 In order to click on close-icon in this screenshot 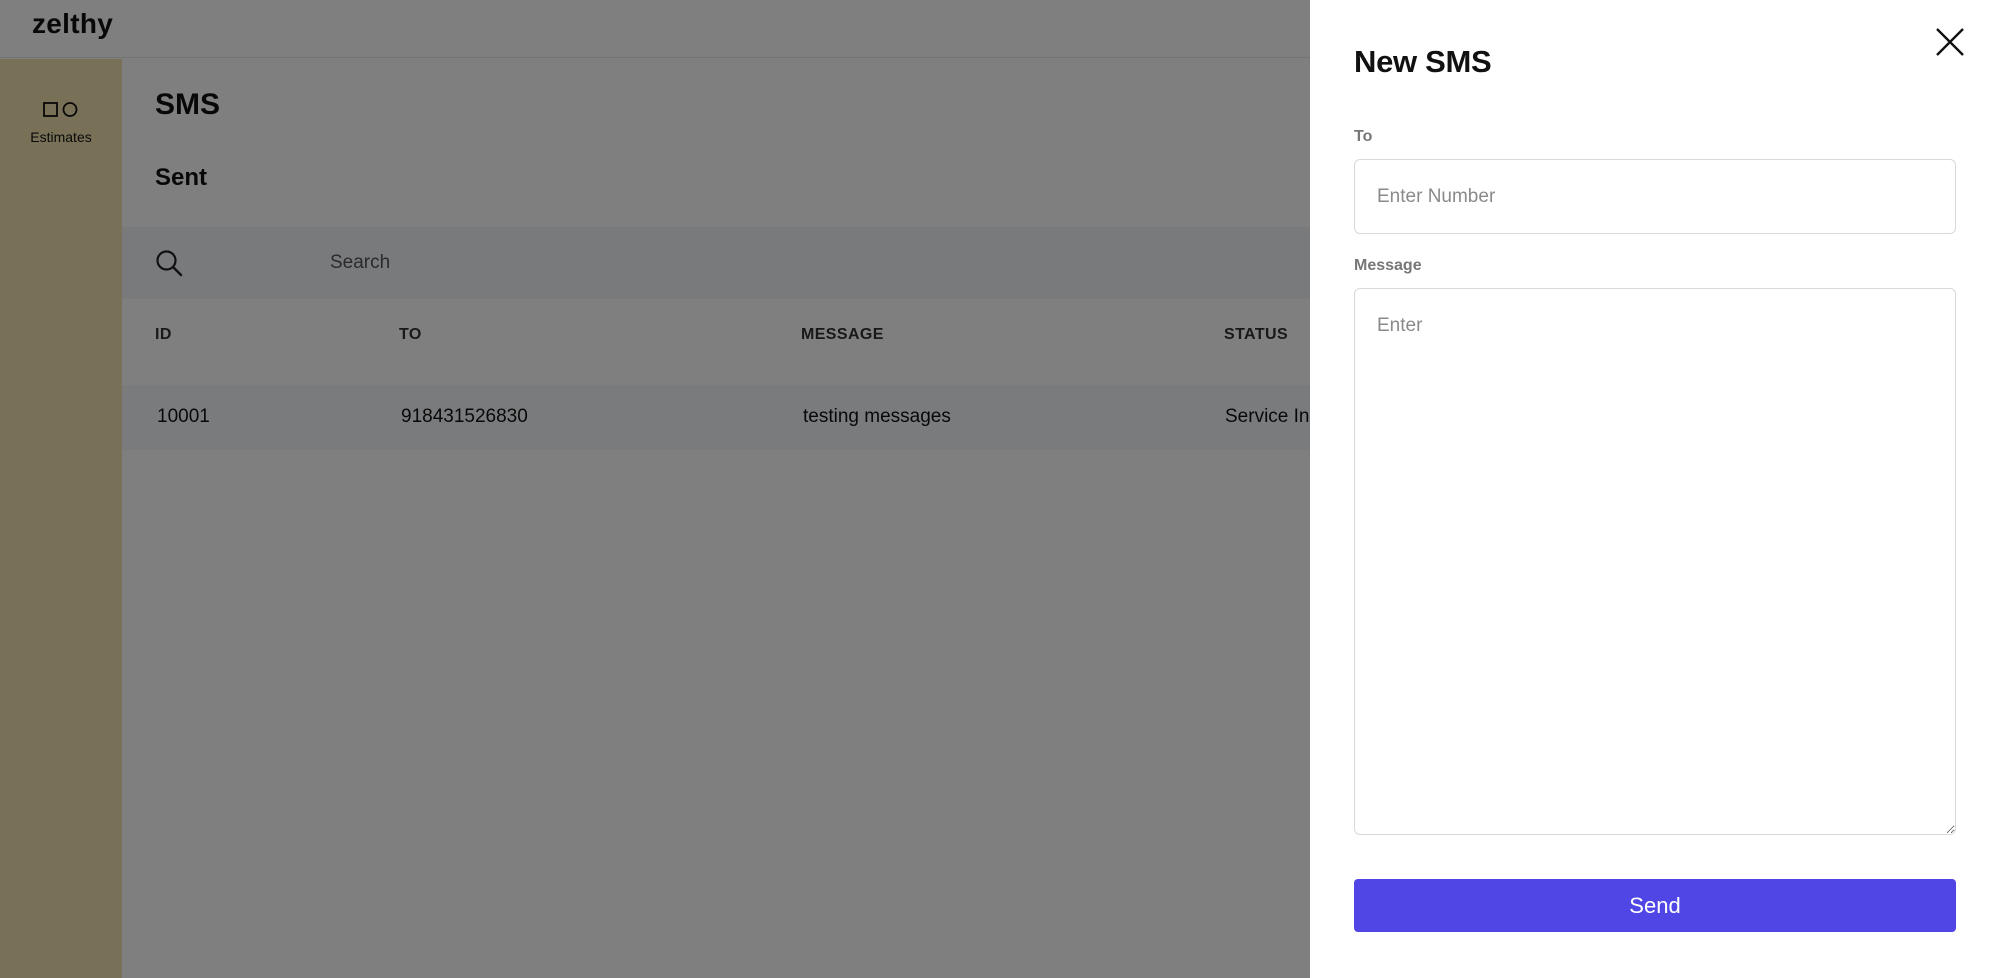, I will do `click(1950, 42)`.